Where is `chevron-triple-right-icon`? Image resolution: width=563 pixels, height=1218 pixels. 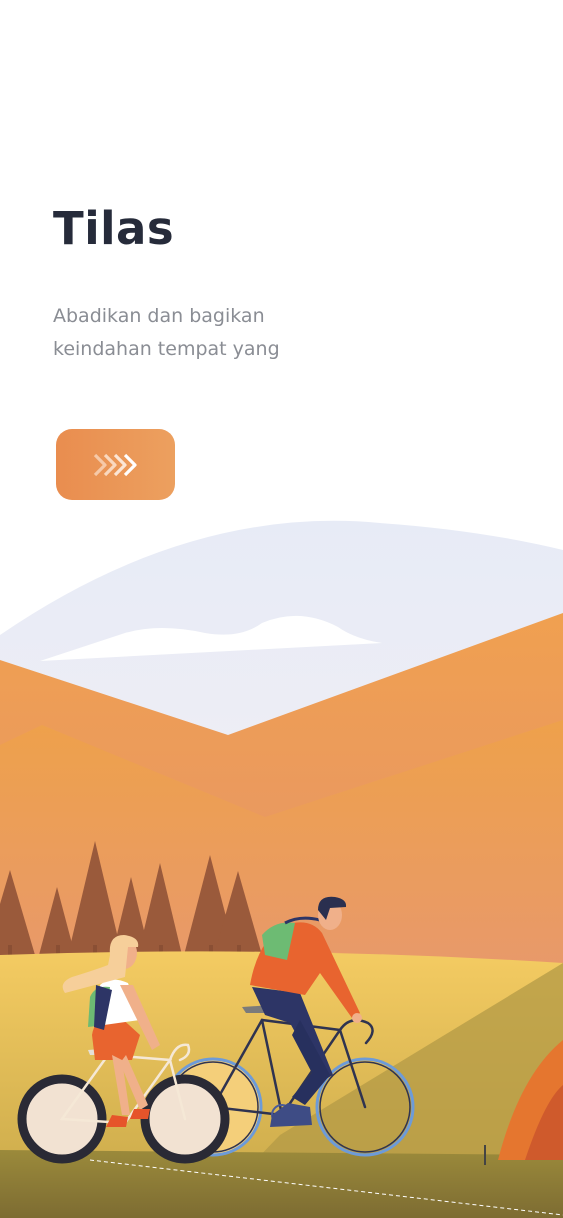 chevron-triple-right-icon is located at coordinates (116, 465).